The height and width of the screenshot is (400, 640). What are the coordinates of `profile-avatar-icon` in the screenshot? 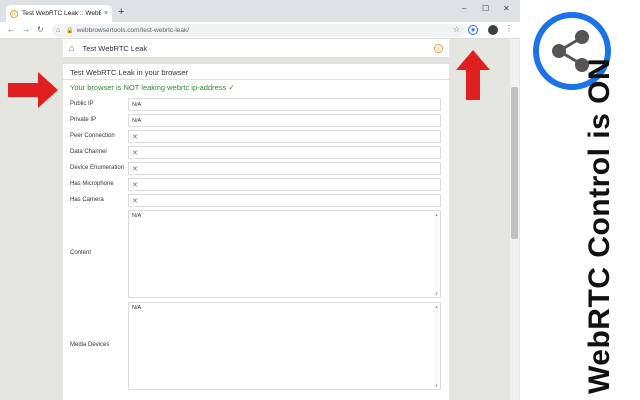 It's located at (493, 30).